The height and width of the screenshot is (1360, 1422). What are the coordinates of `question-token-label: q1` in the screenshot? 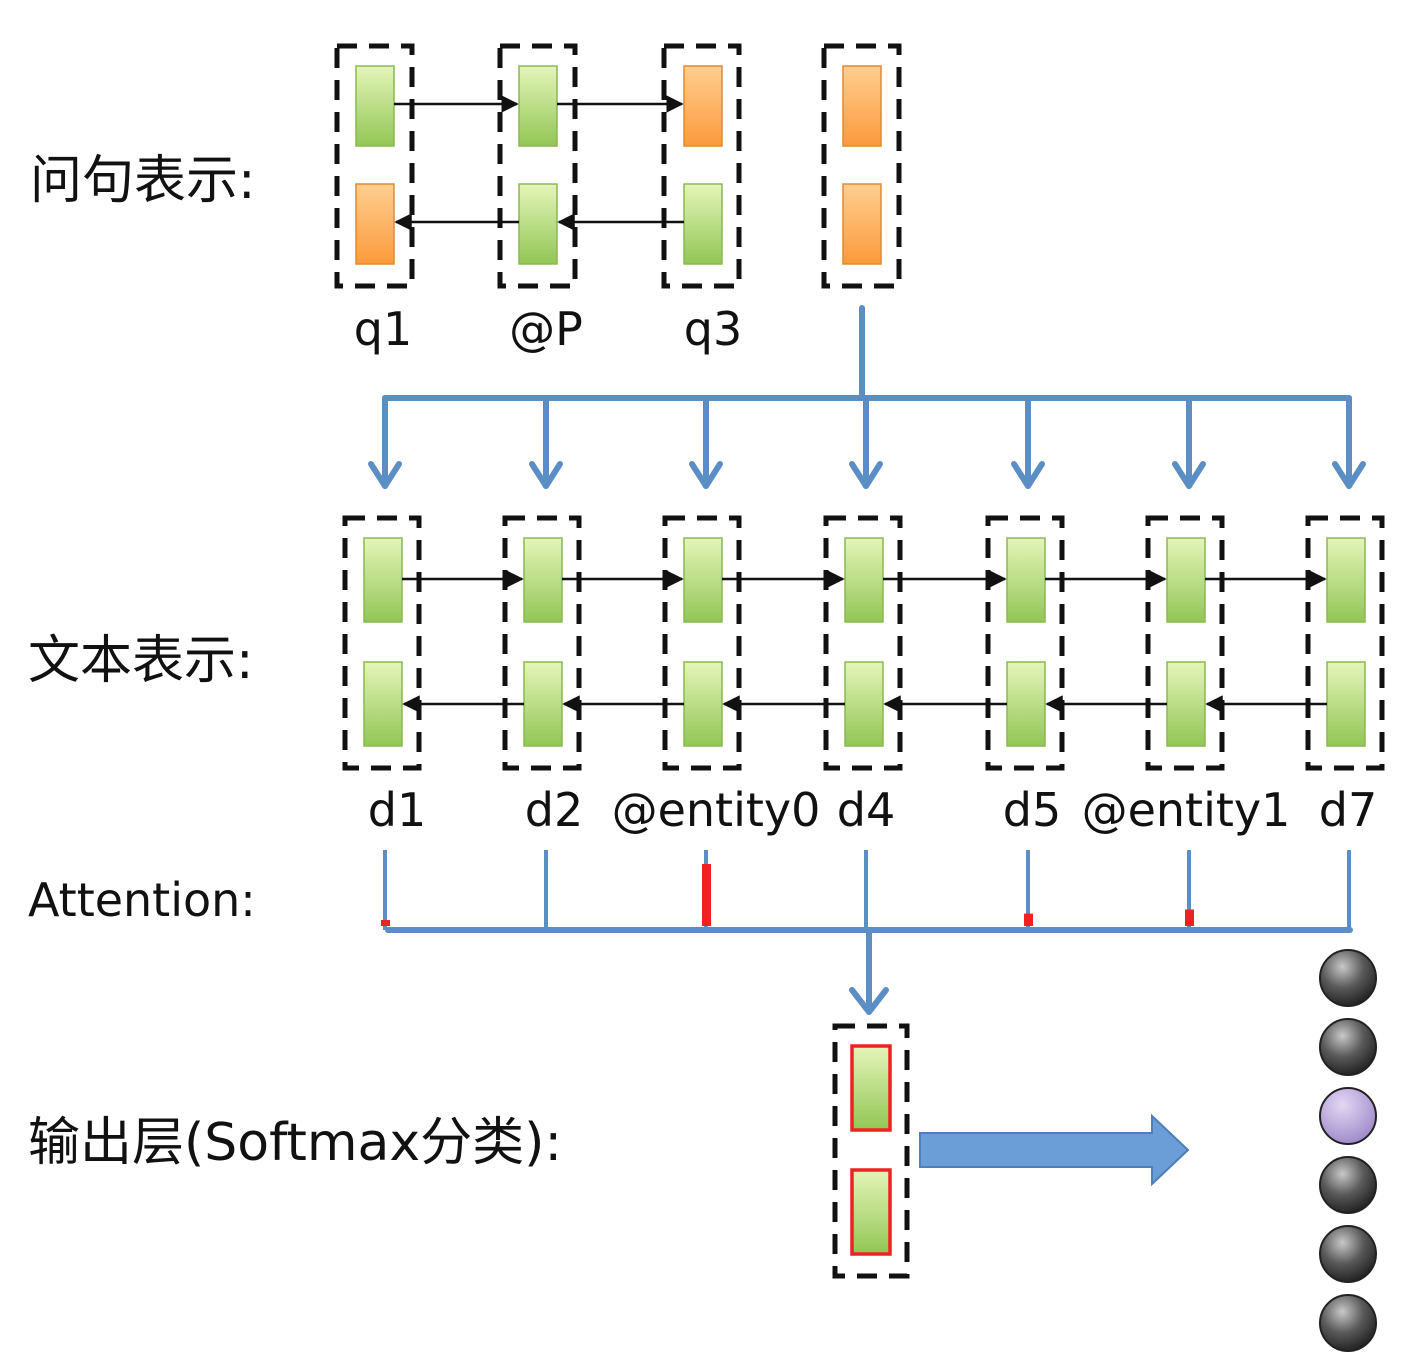 It's located at (383, 329).